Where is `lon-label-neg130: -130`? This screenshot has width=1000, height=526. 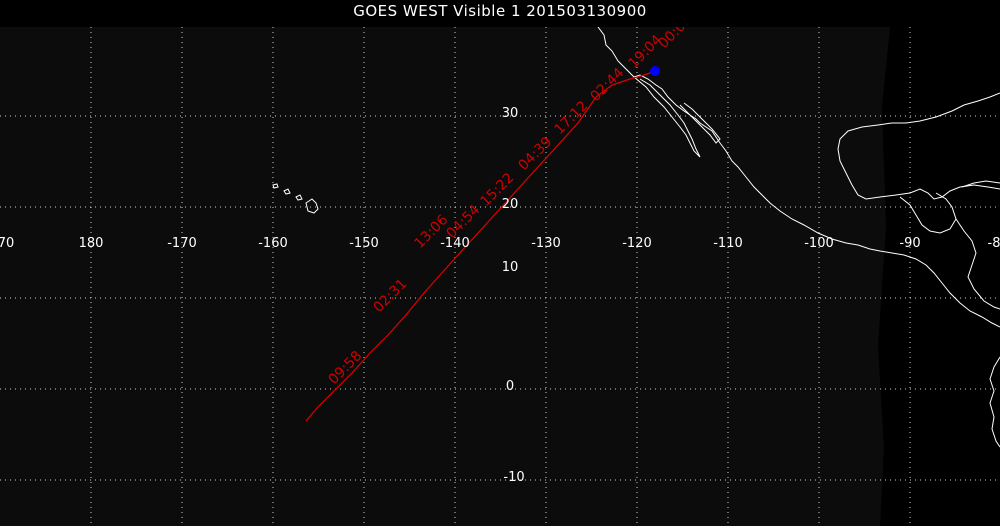
lon-label-neg130: -130 is located at coordinates (546, 243).